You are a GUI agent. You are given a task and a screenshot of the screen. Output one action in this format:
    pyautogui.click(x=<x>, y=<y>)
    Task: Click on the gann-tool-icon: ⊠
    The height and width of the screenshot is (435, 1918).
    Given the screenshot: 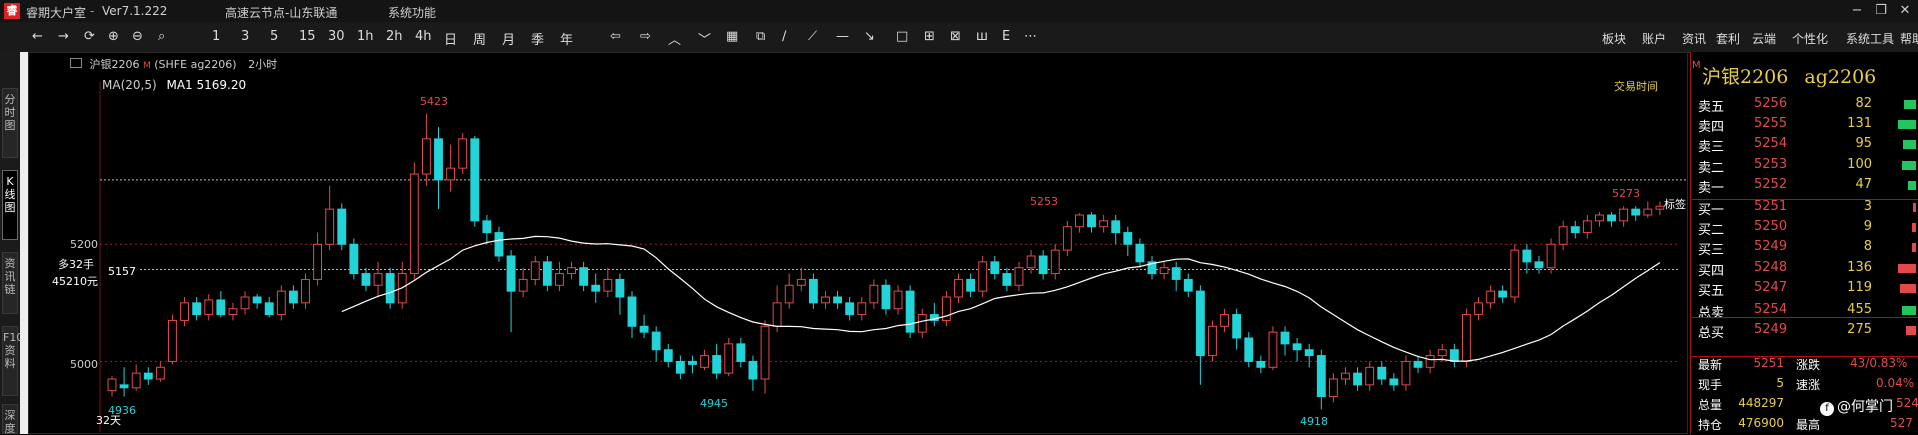 What is the action you would take?
    pyautogui.click(x=955, y=36)
    